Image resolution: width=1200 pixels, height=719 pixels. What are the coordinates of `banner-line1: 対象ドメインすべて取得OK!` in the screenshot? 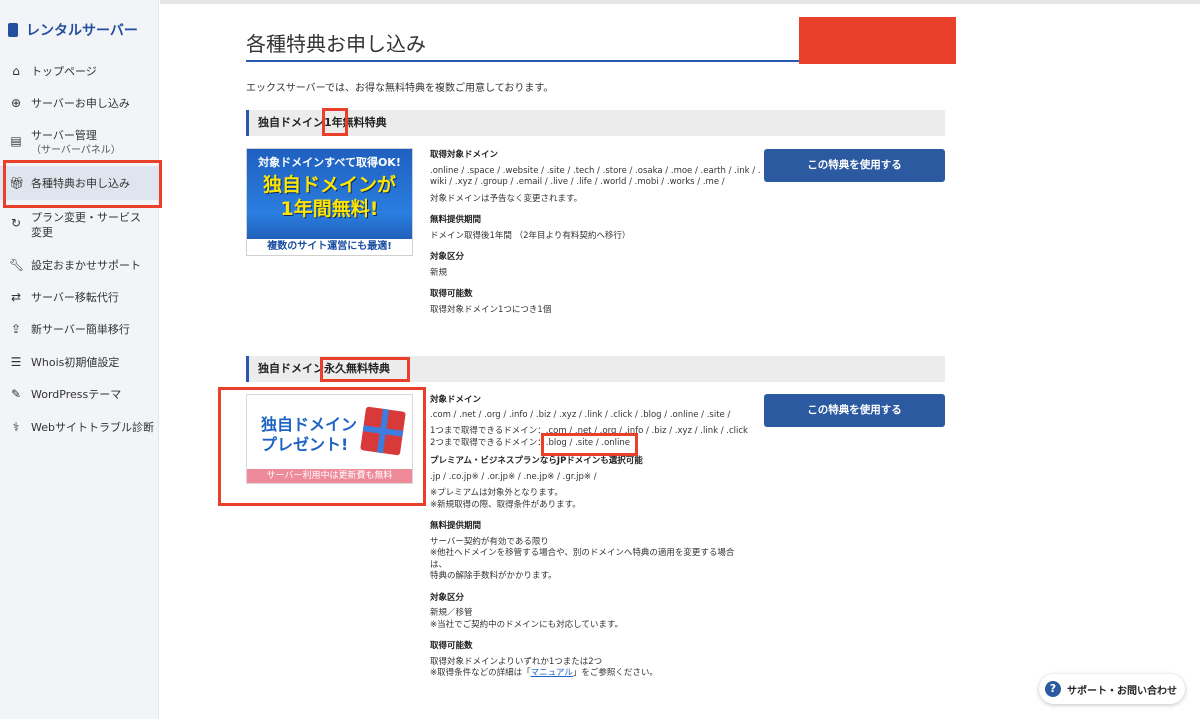 It's located at (329, 162).